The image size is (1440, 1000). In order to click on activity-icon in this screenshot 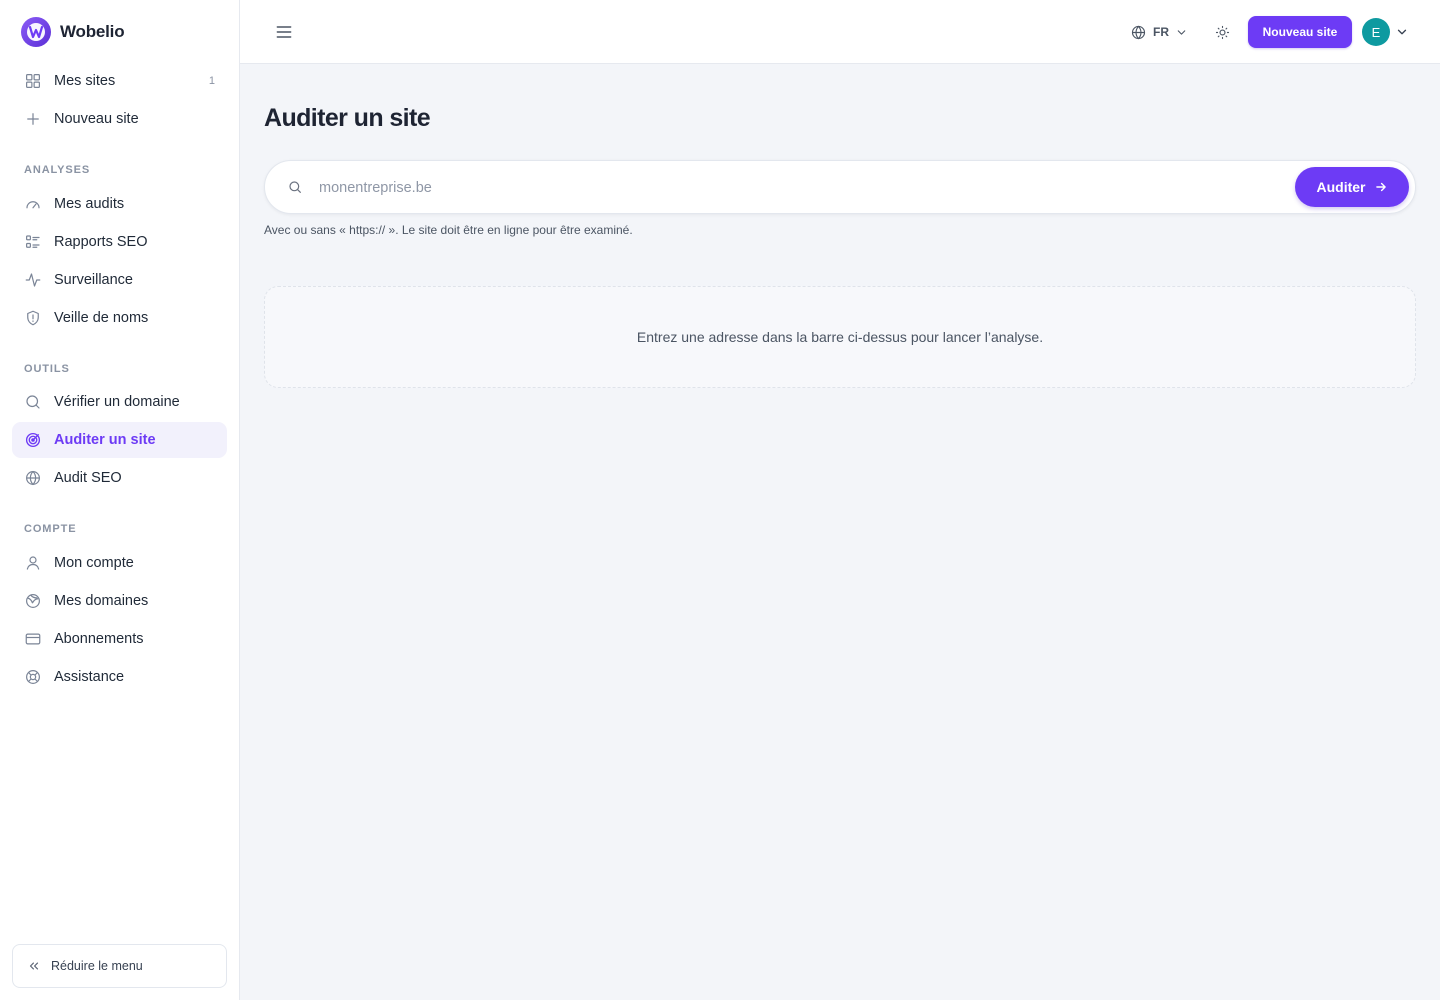, I will do `click(33, 280)`.